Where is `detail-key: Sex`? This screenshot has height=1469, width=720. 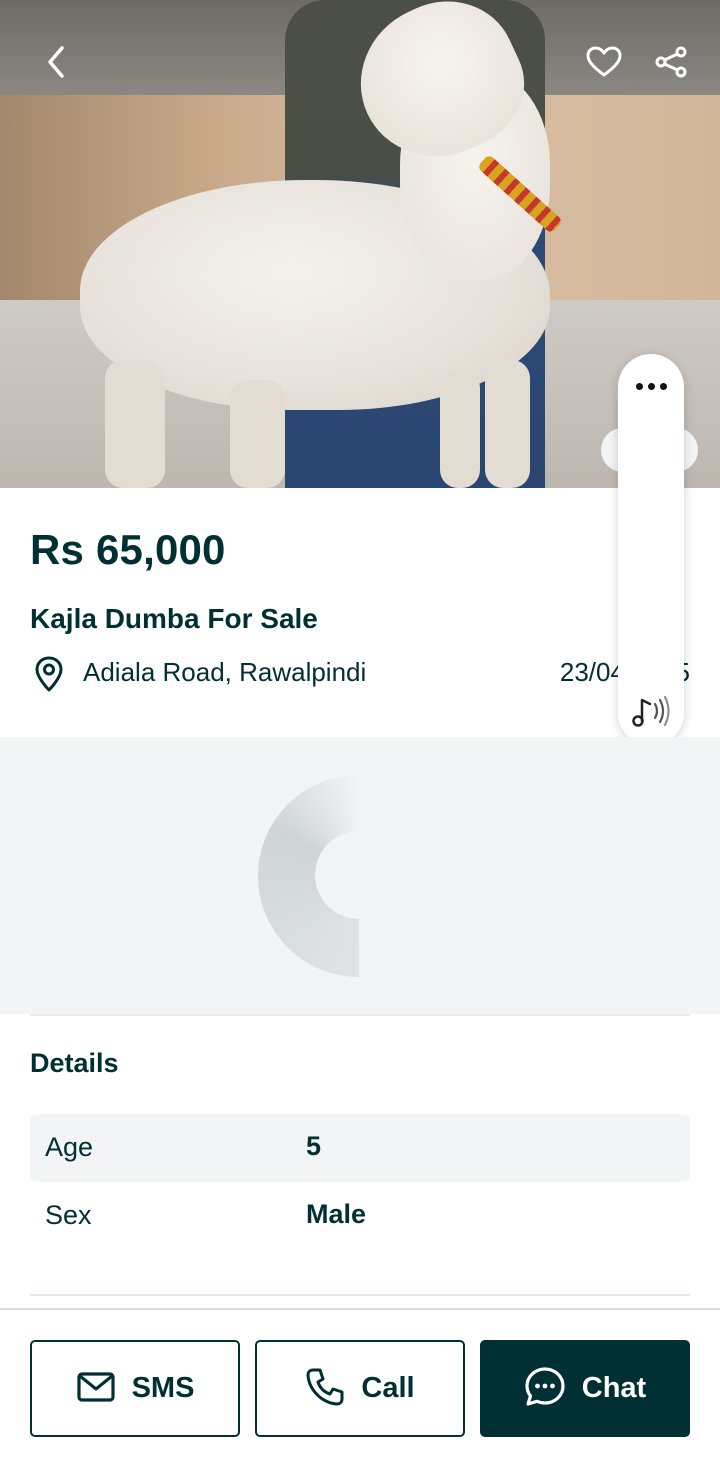
detail-key: Sex is located at coordinates (68, 1215).